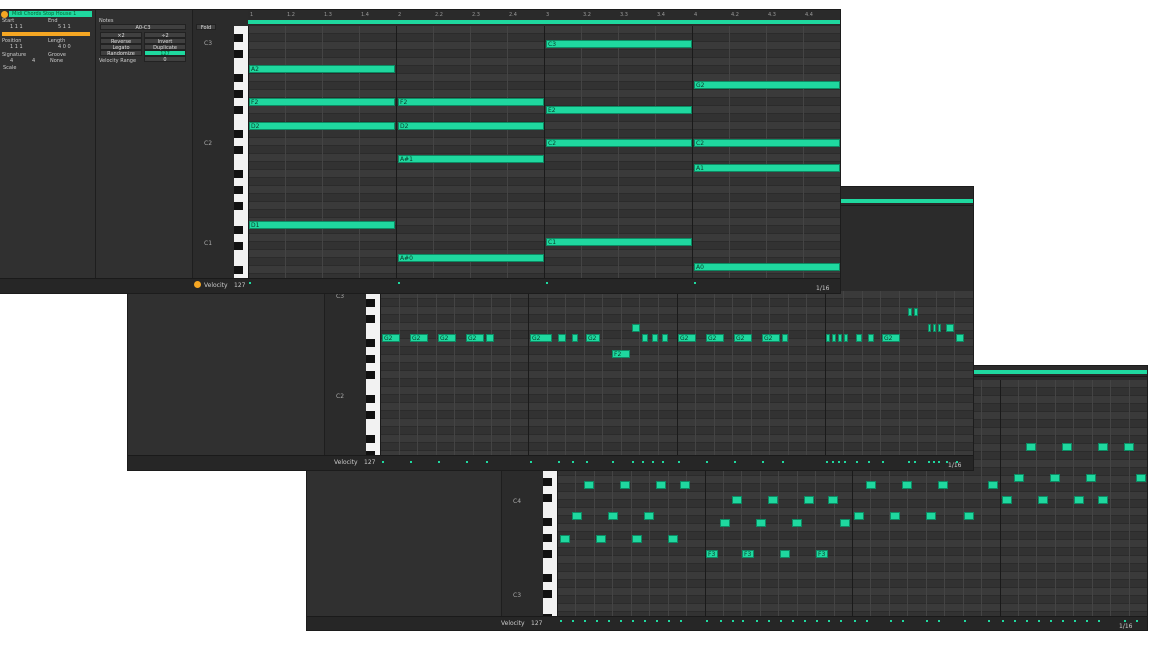  What do you see at coordinates (822, 554) in the screenshot?
I see `midi-note: F3` at bounding box center [822, 554].